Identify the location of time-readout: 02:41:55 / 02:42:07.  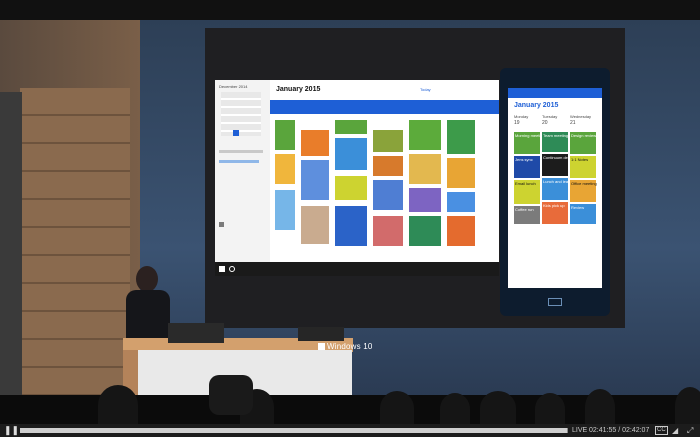
(619, 430).